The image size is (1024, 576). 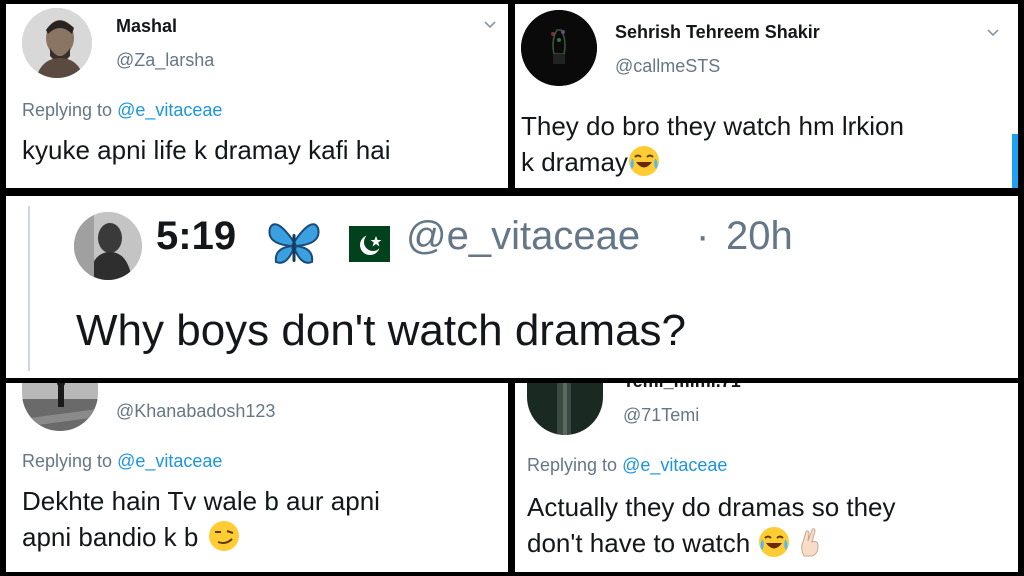 What do you see at coordinates (810, 542) in the screenshot?
I see `crossed-fingers-emoji-icon` at bounding box center [810, 542].